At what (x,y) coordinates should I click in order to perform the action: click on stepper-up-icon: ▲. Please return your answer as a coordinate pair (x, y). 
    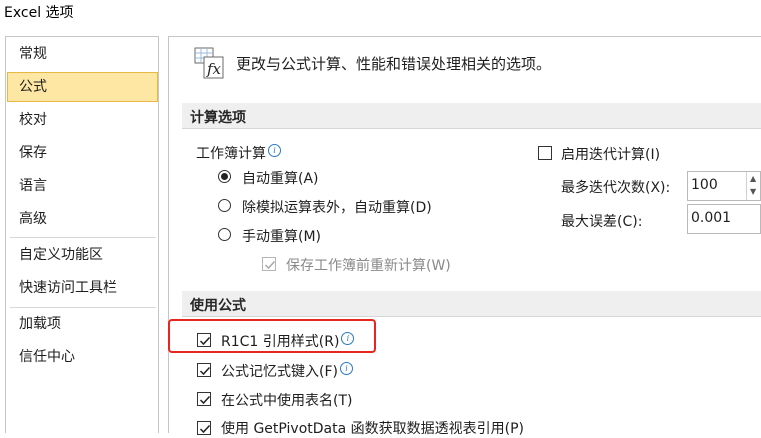
    Looking at the image, I should click on (753, 178).